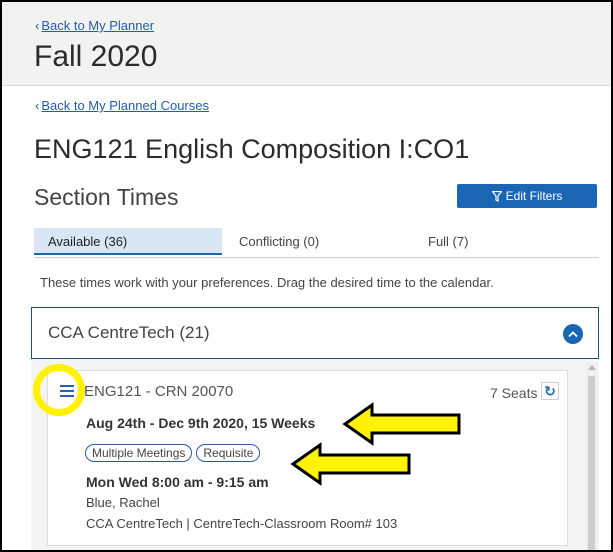 Image resolution: width=613 pixels, height=552 pixels. I want to click on section-tags: Multiple Meetings Requisite, so click(173, 453).